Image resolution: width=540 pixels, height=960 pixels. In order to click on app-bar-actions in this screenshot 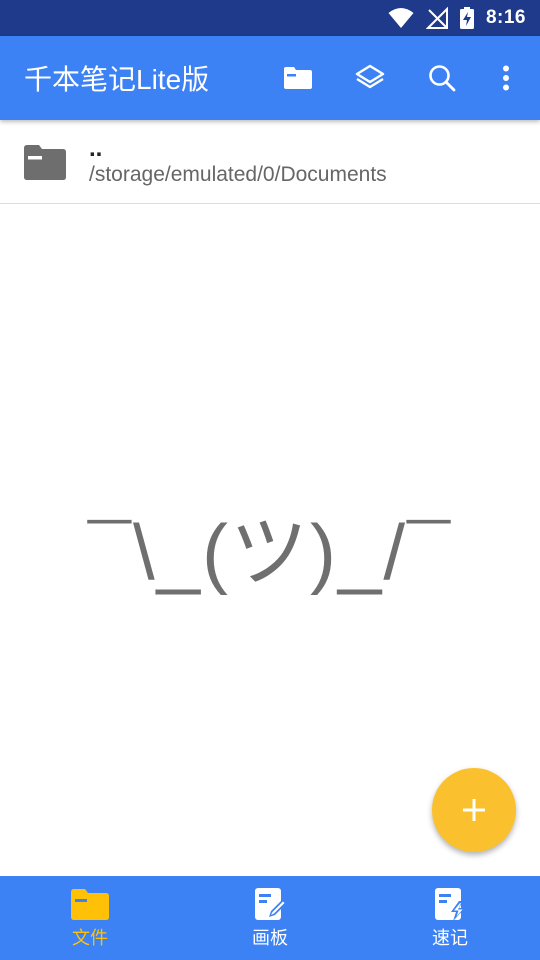, I will do `click(401, 78)`.